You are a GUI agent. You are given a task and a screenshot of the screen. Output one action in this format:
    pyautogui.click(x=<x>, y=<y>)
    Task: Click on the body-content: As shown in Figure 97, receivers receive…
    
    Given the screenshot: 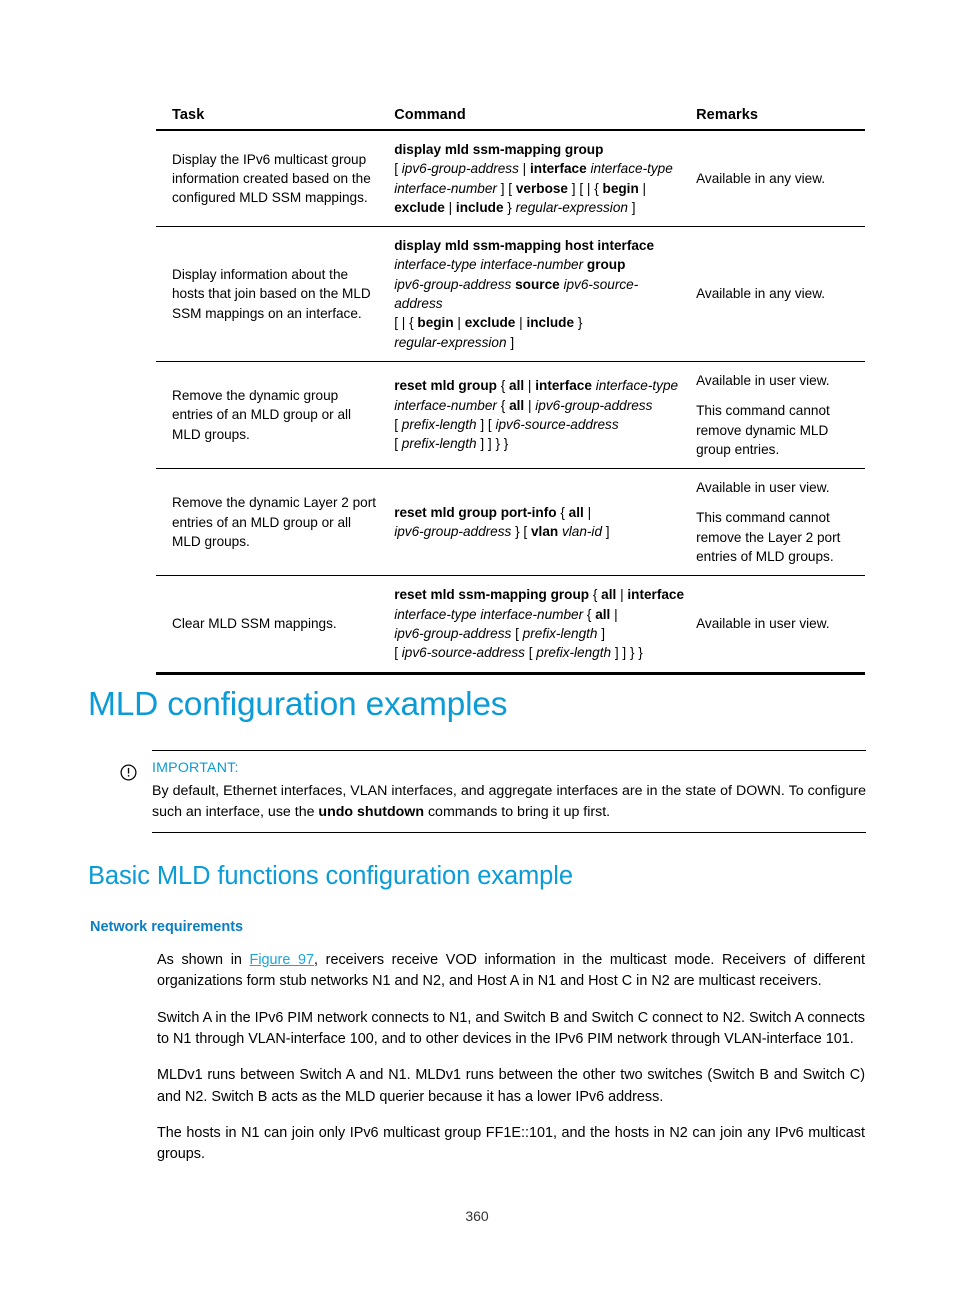 What is the action you would take?
    pyautogui.click(x=511, y=1058)
    